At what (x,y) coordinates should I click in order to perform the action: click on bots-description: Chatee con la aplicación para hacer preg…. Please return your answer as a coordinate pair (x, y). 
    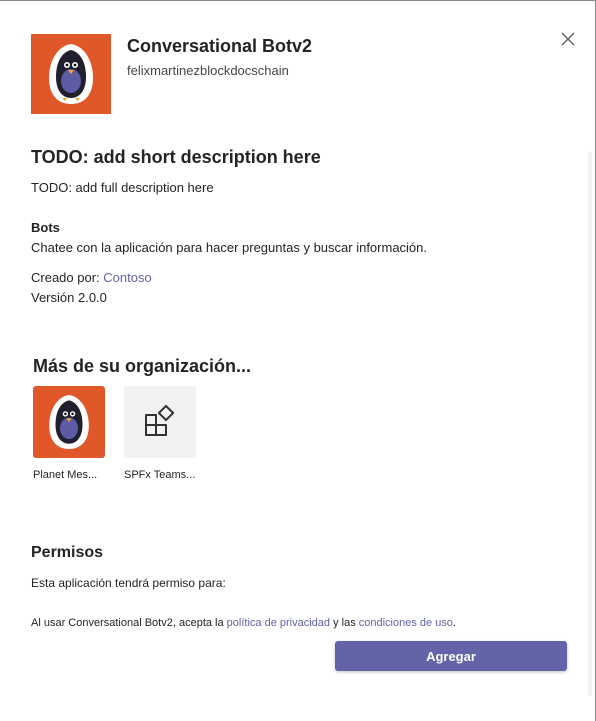
    Looking at the image, I should click on (229, 247).